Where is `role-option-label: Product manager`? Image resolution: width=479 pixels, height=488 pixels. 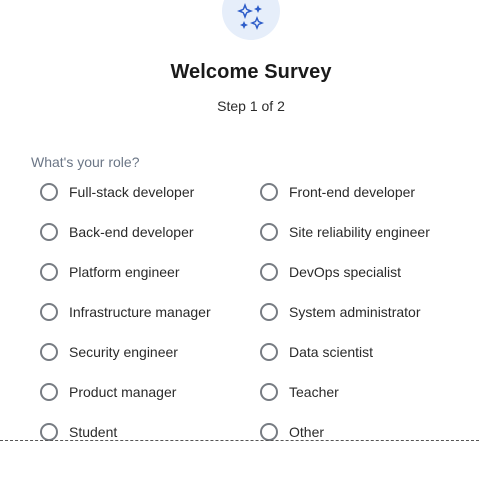
role-option-label: Product manager is located at coordinates (123, 392).